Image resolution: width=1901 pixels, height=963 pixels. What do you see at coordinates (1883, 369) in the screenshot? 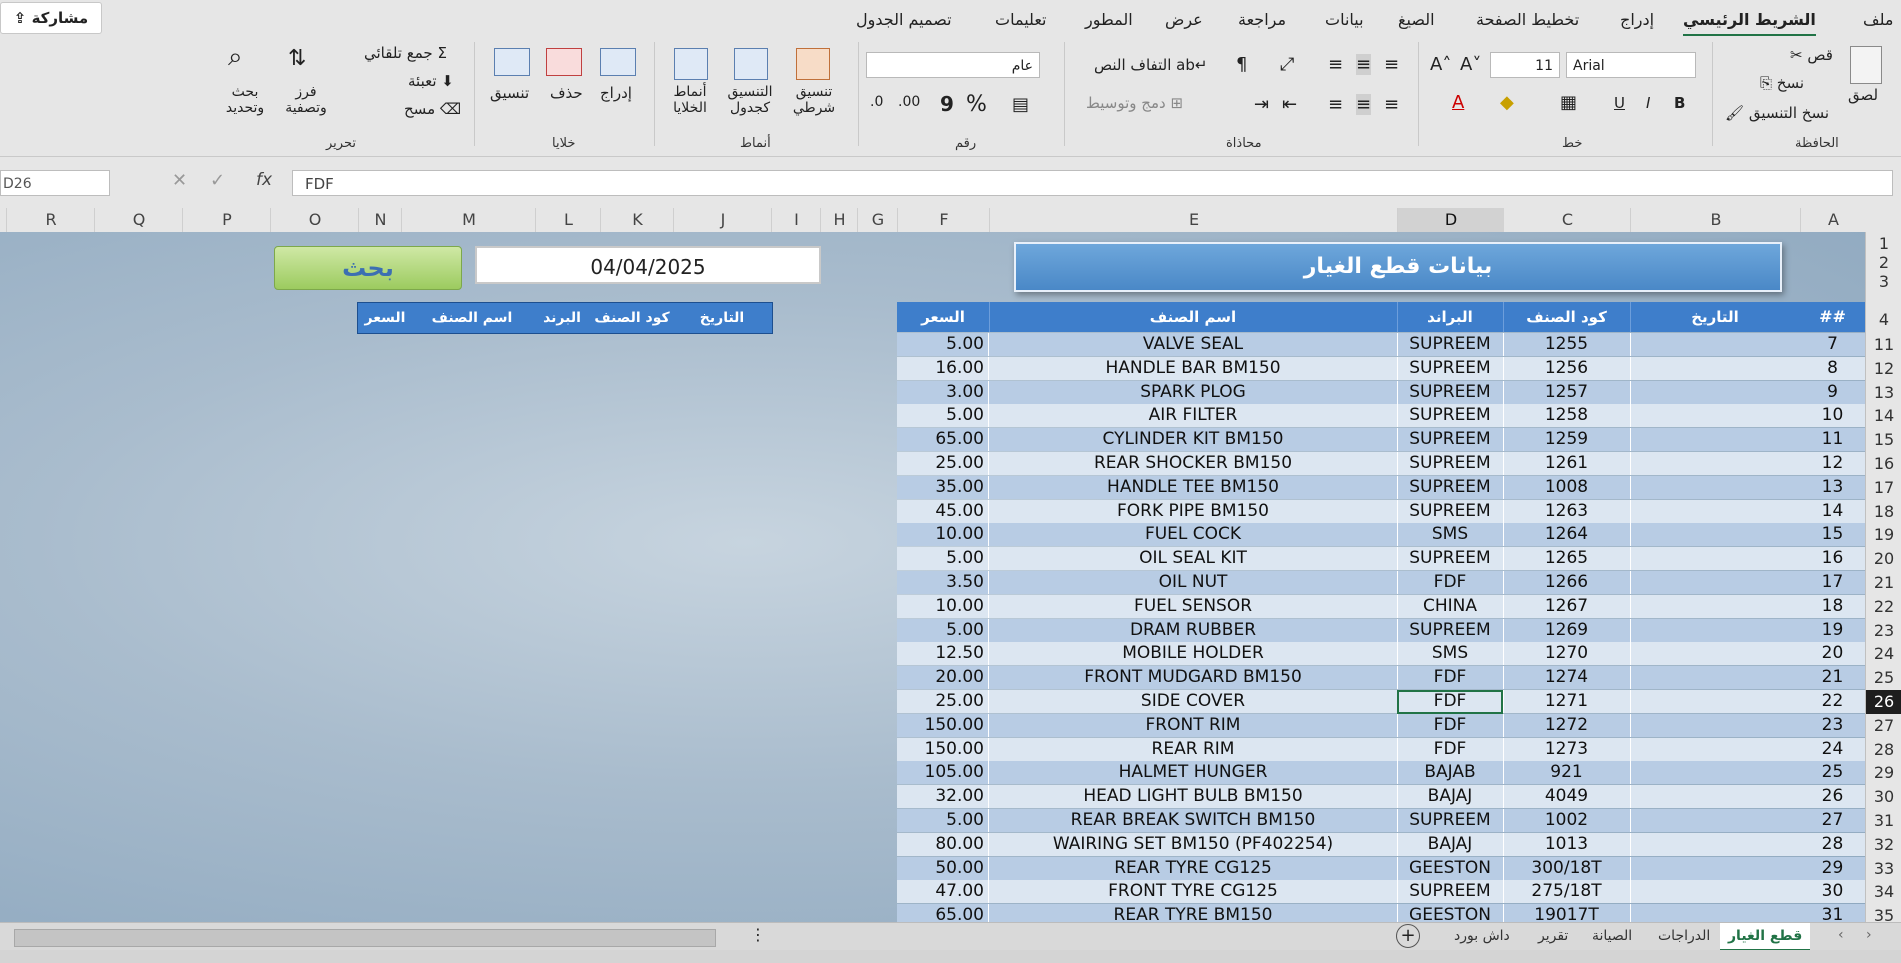
I see `row-header: 12` at bounding box center [1883, 369].